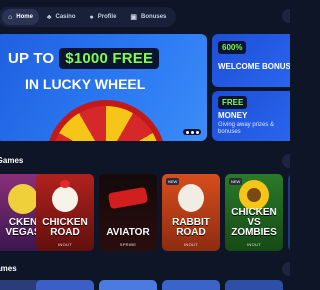 Image resolution: width=320 pixels, height=290 pixels. What do you see at coordinates (109, 58) in the screenshot?
I see `hero-amount: $1000 FREE` at bounding box center [109, 58].